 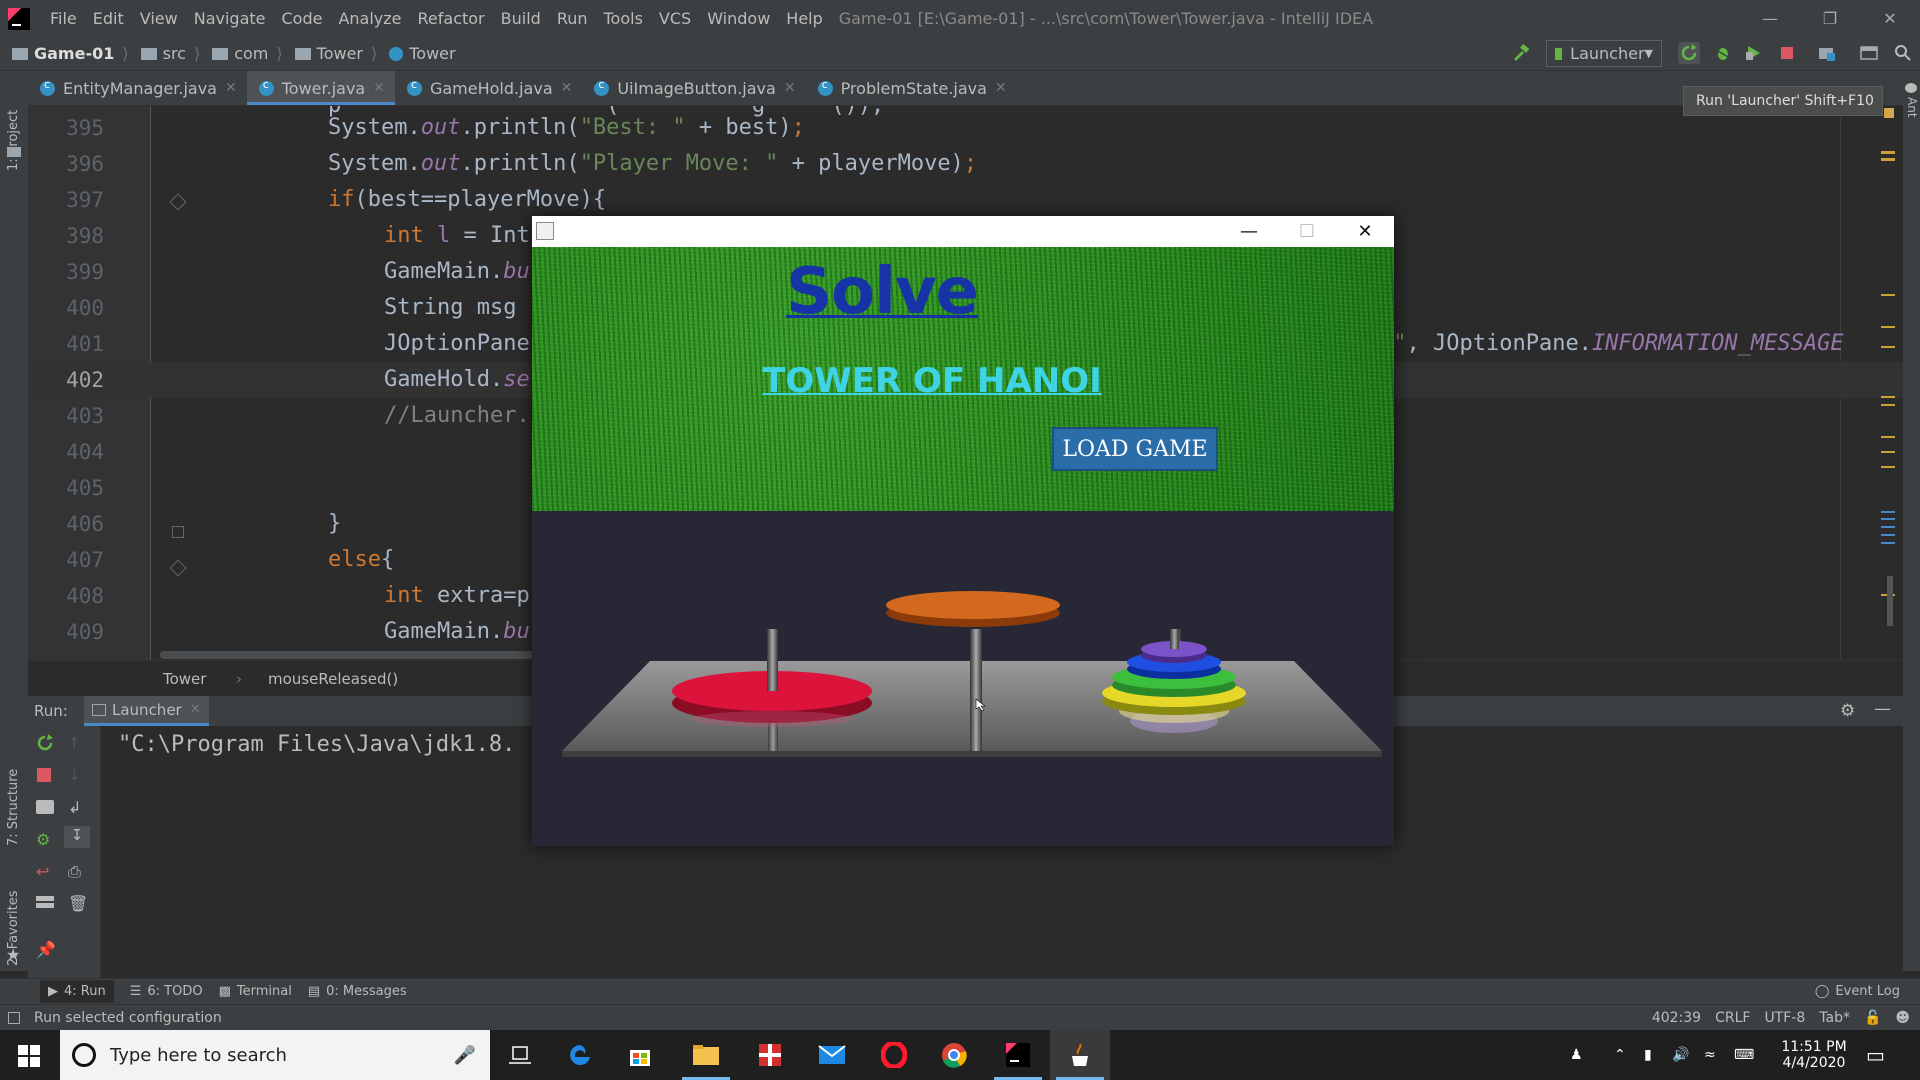 What do you see at coordinates (45, 902) in the screenshot?
I see `layout-icon` at bounding box center [45, 902].